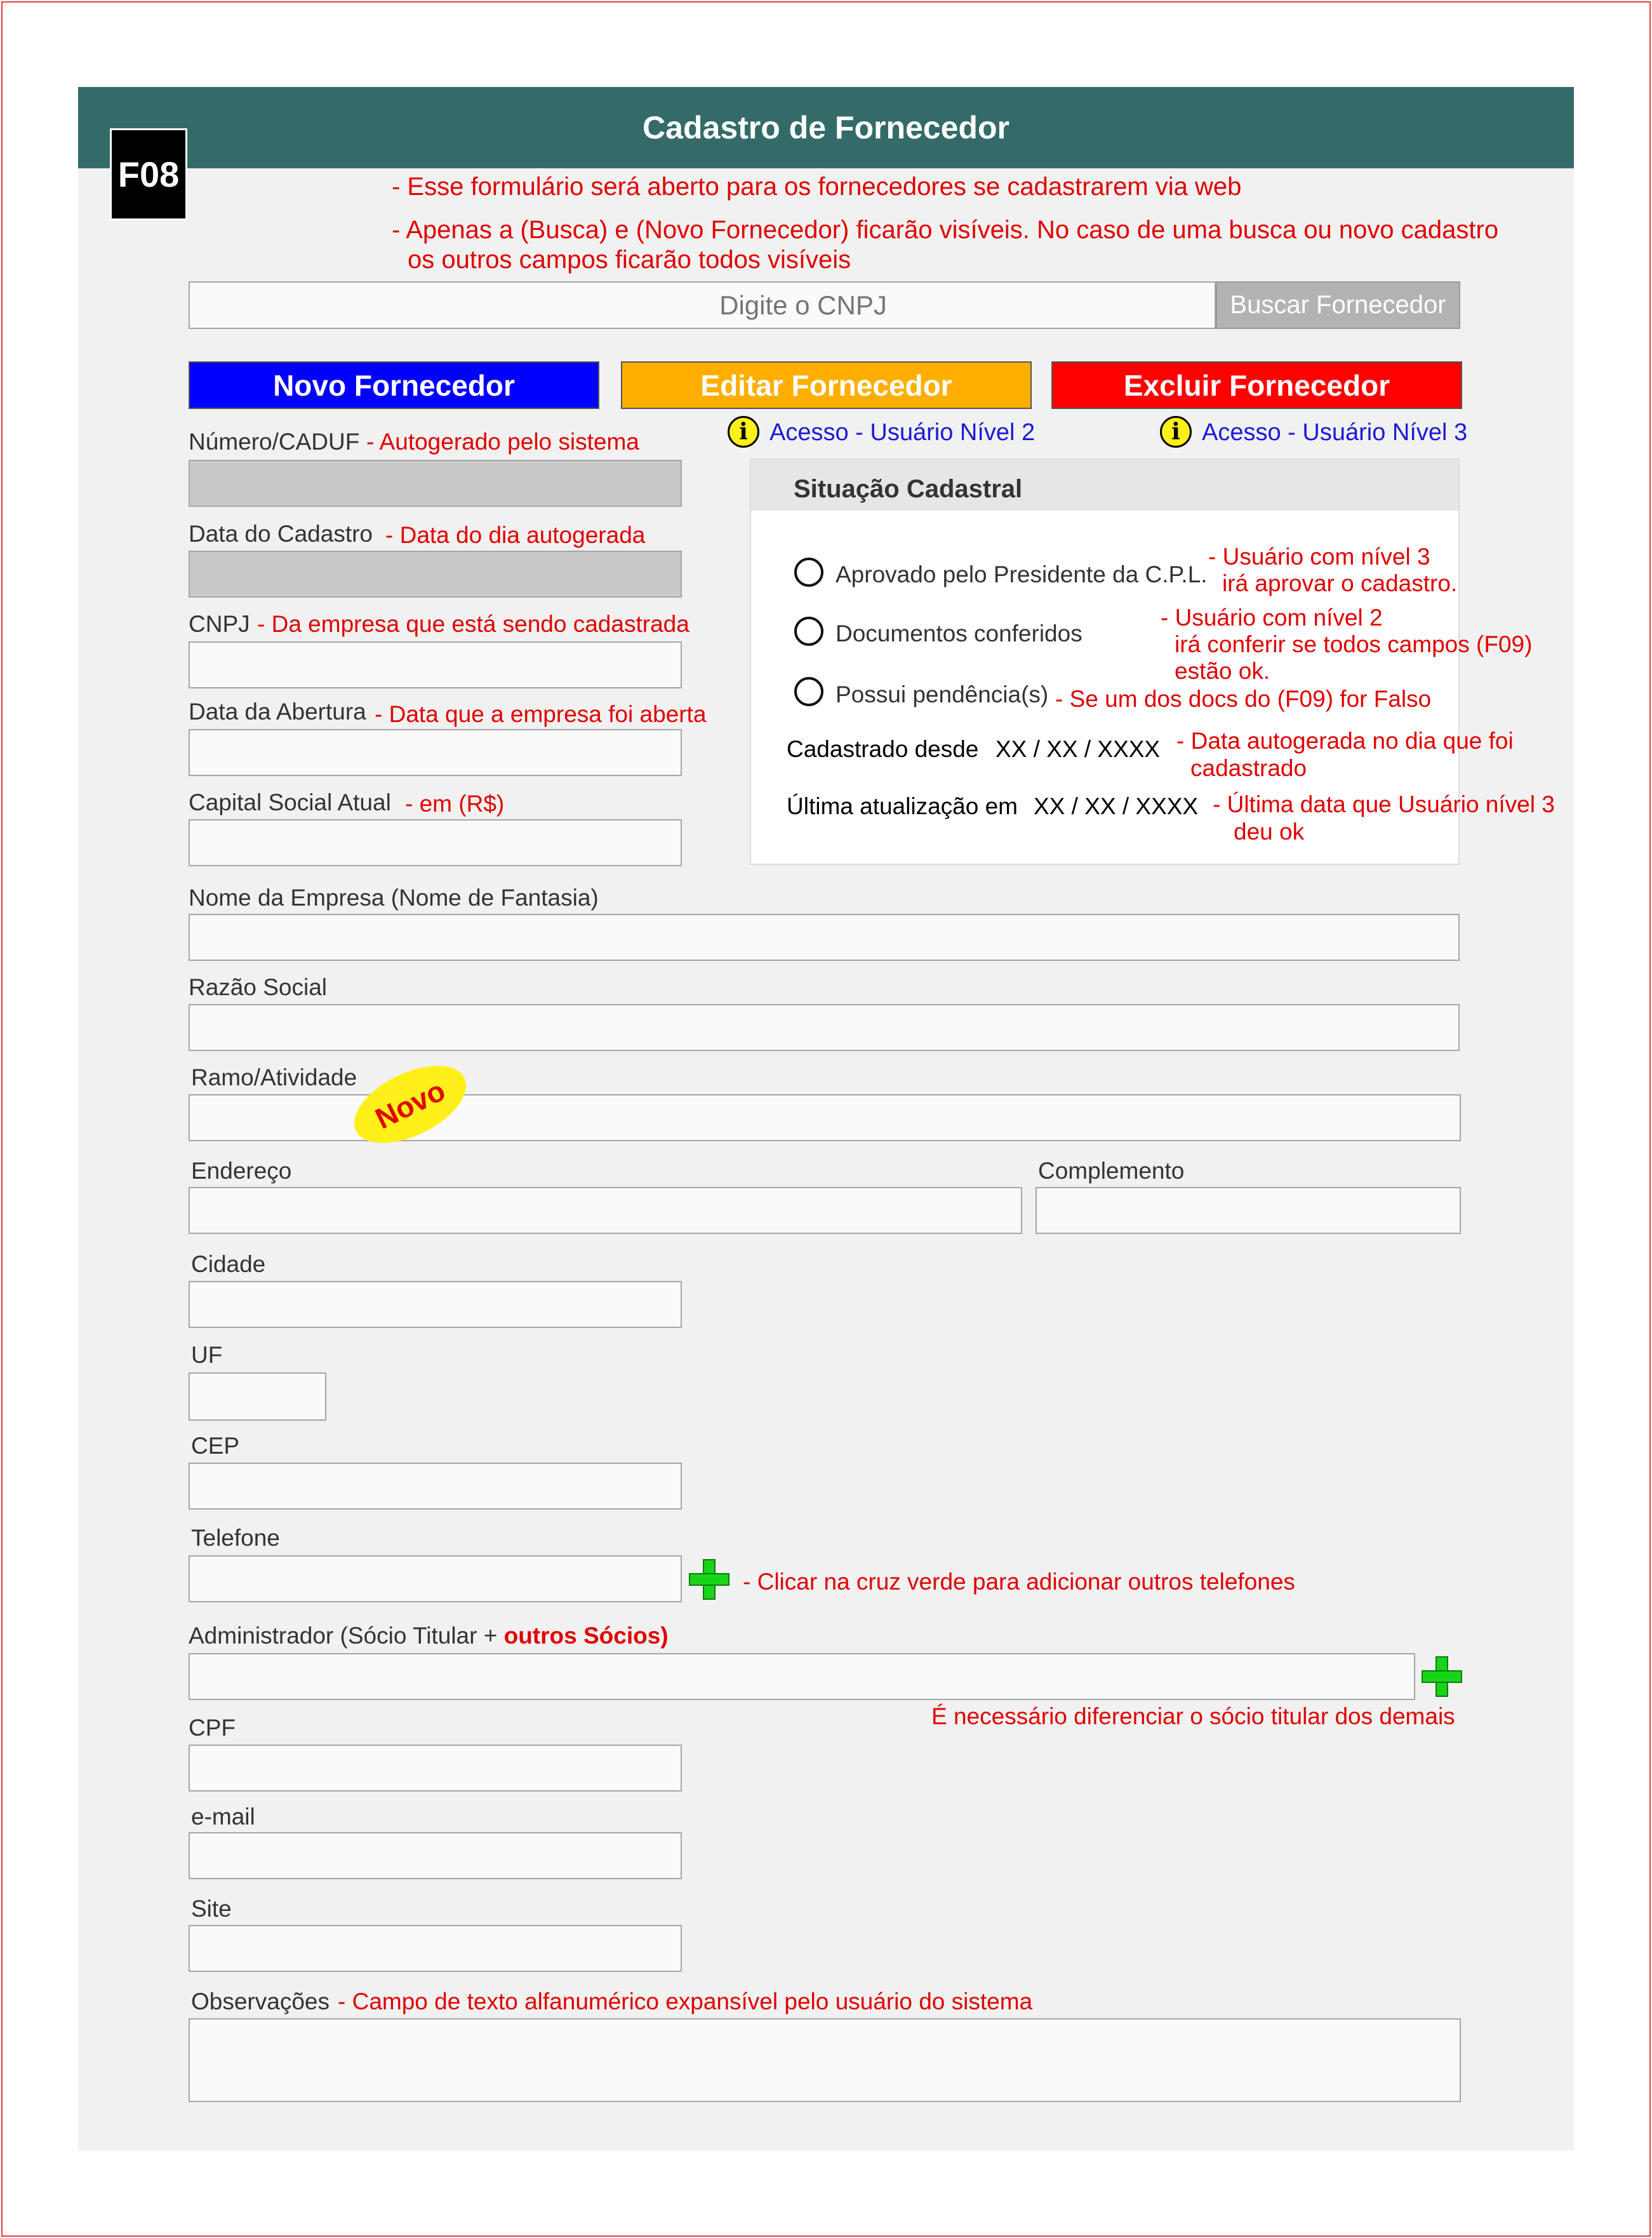 The height and width of the screenshot is (2238, 1652). I want to click on email-input, so click(435, 1855).